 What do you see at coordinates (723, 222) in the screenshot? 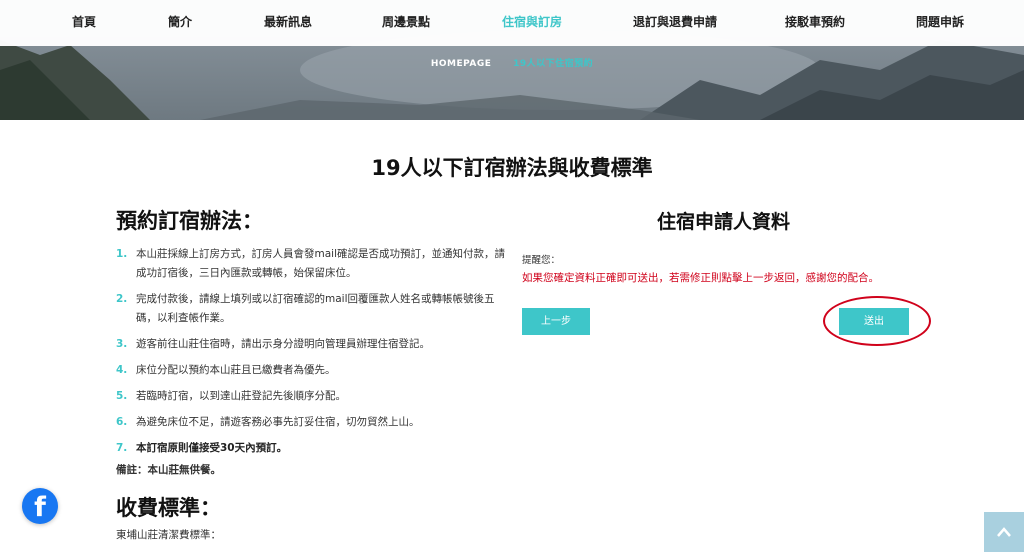
I see `applicant-info-title: 住宿申請人資料` at bounding box center [723, 222].